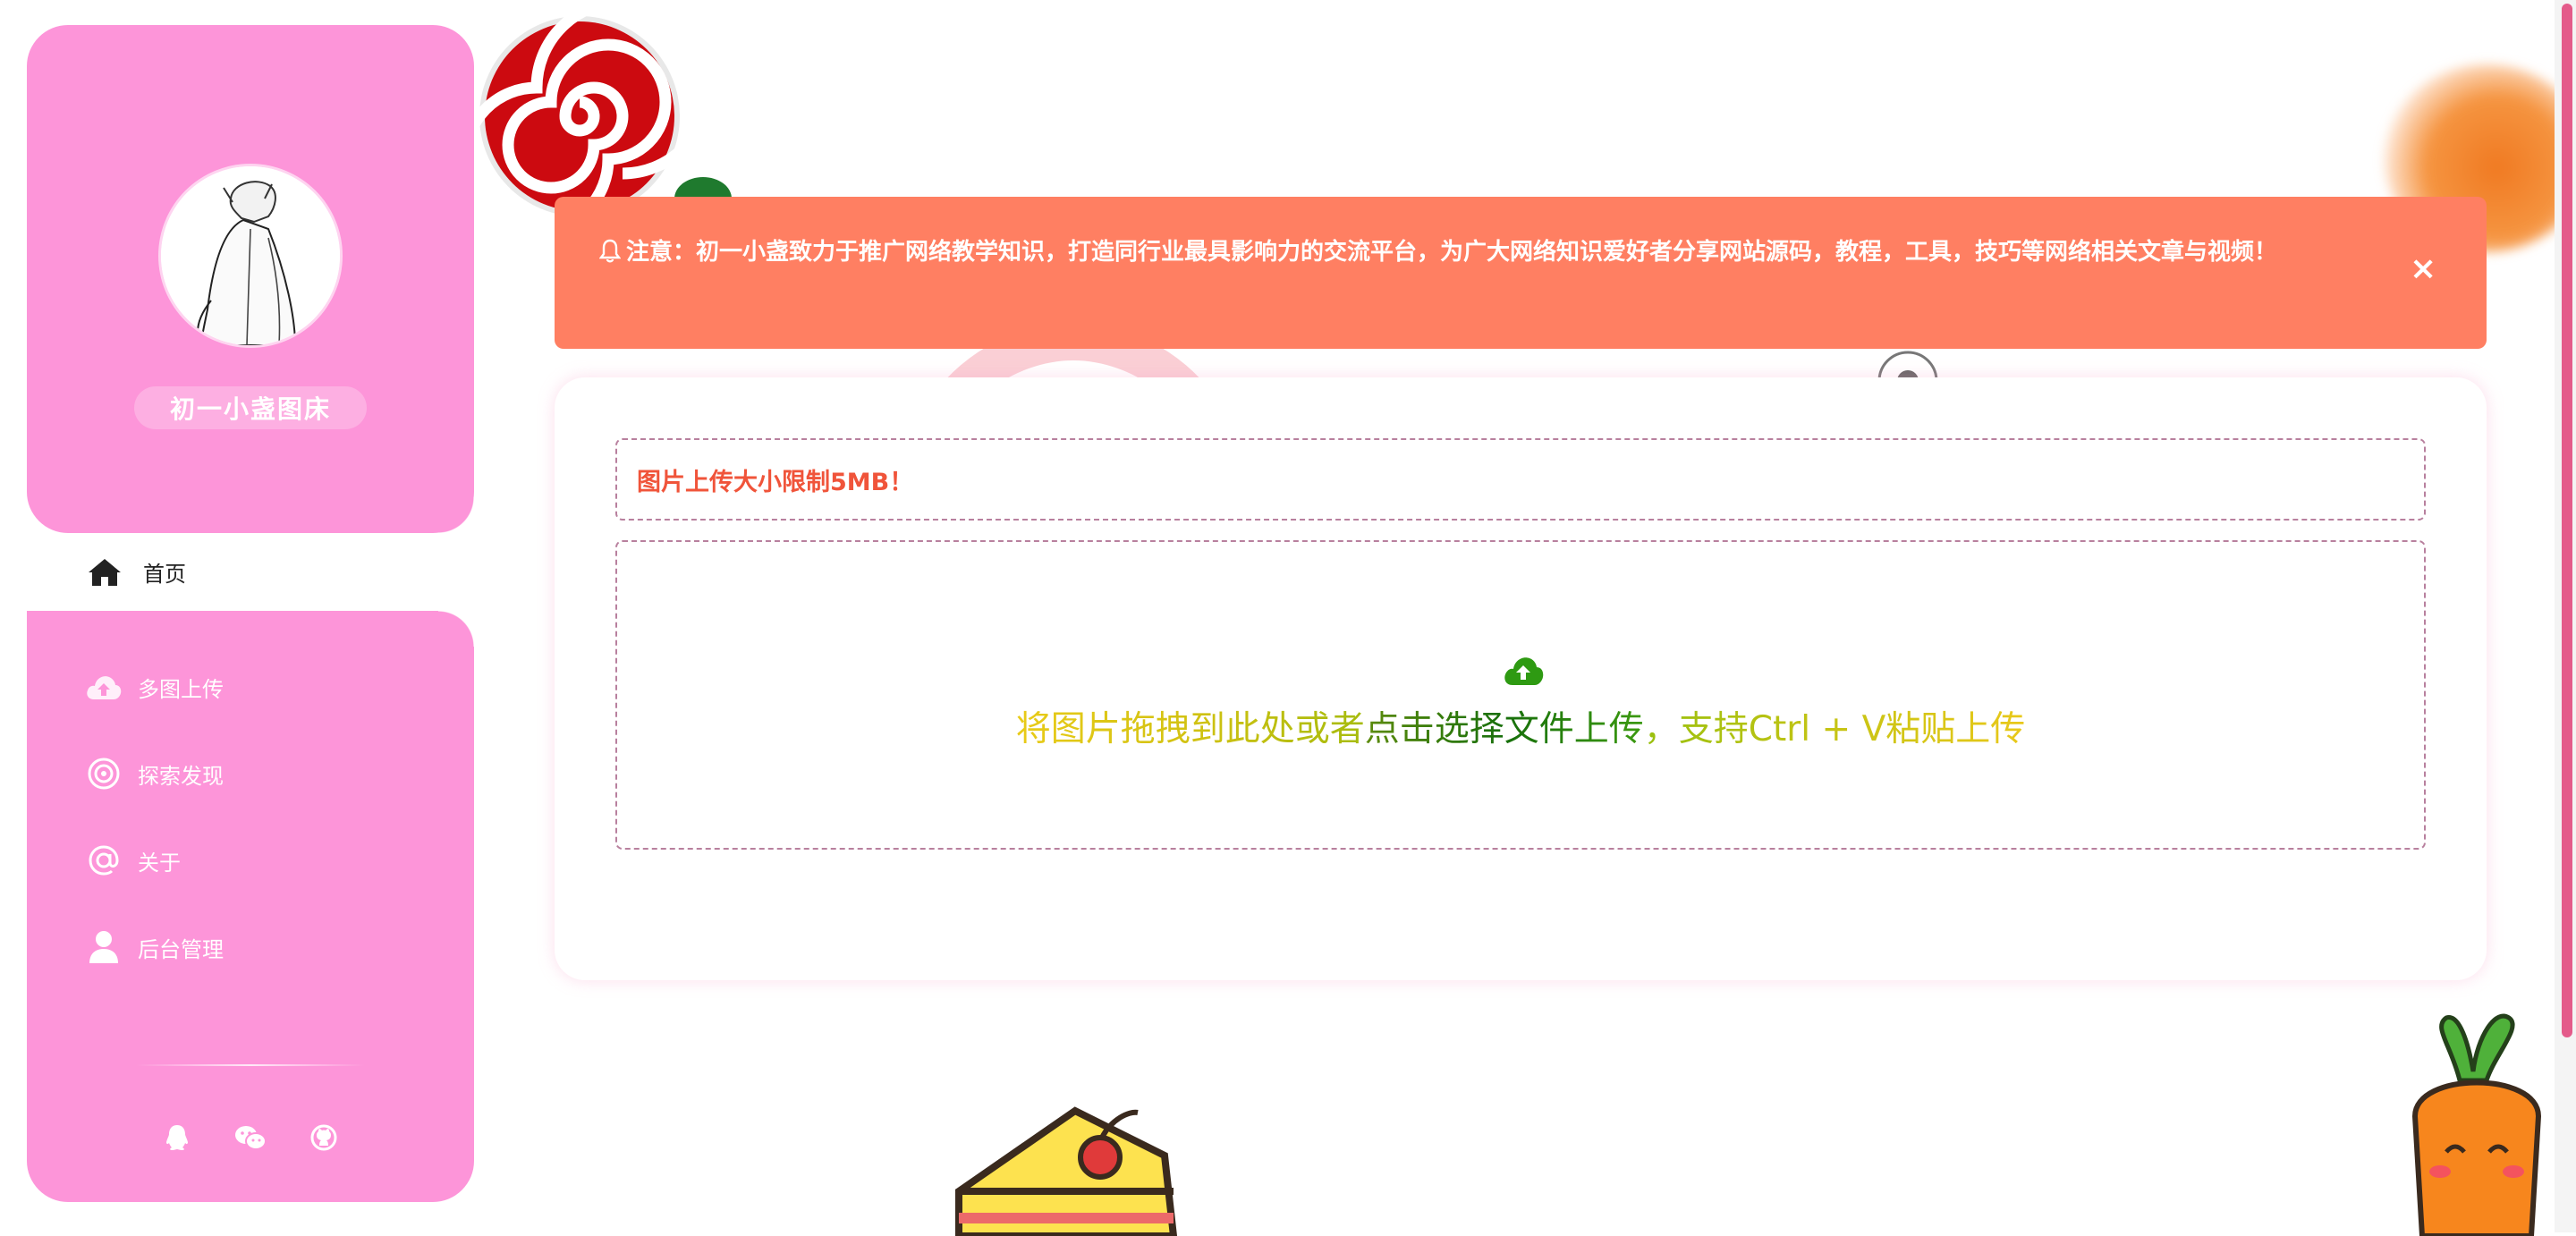 This screenshot has height=1236, width=2576. I want to click on upload-size-limit-text: 图片上传大小限制5MB！, so click(775, 482).